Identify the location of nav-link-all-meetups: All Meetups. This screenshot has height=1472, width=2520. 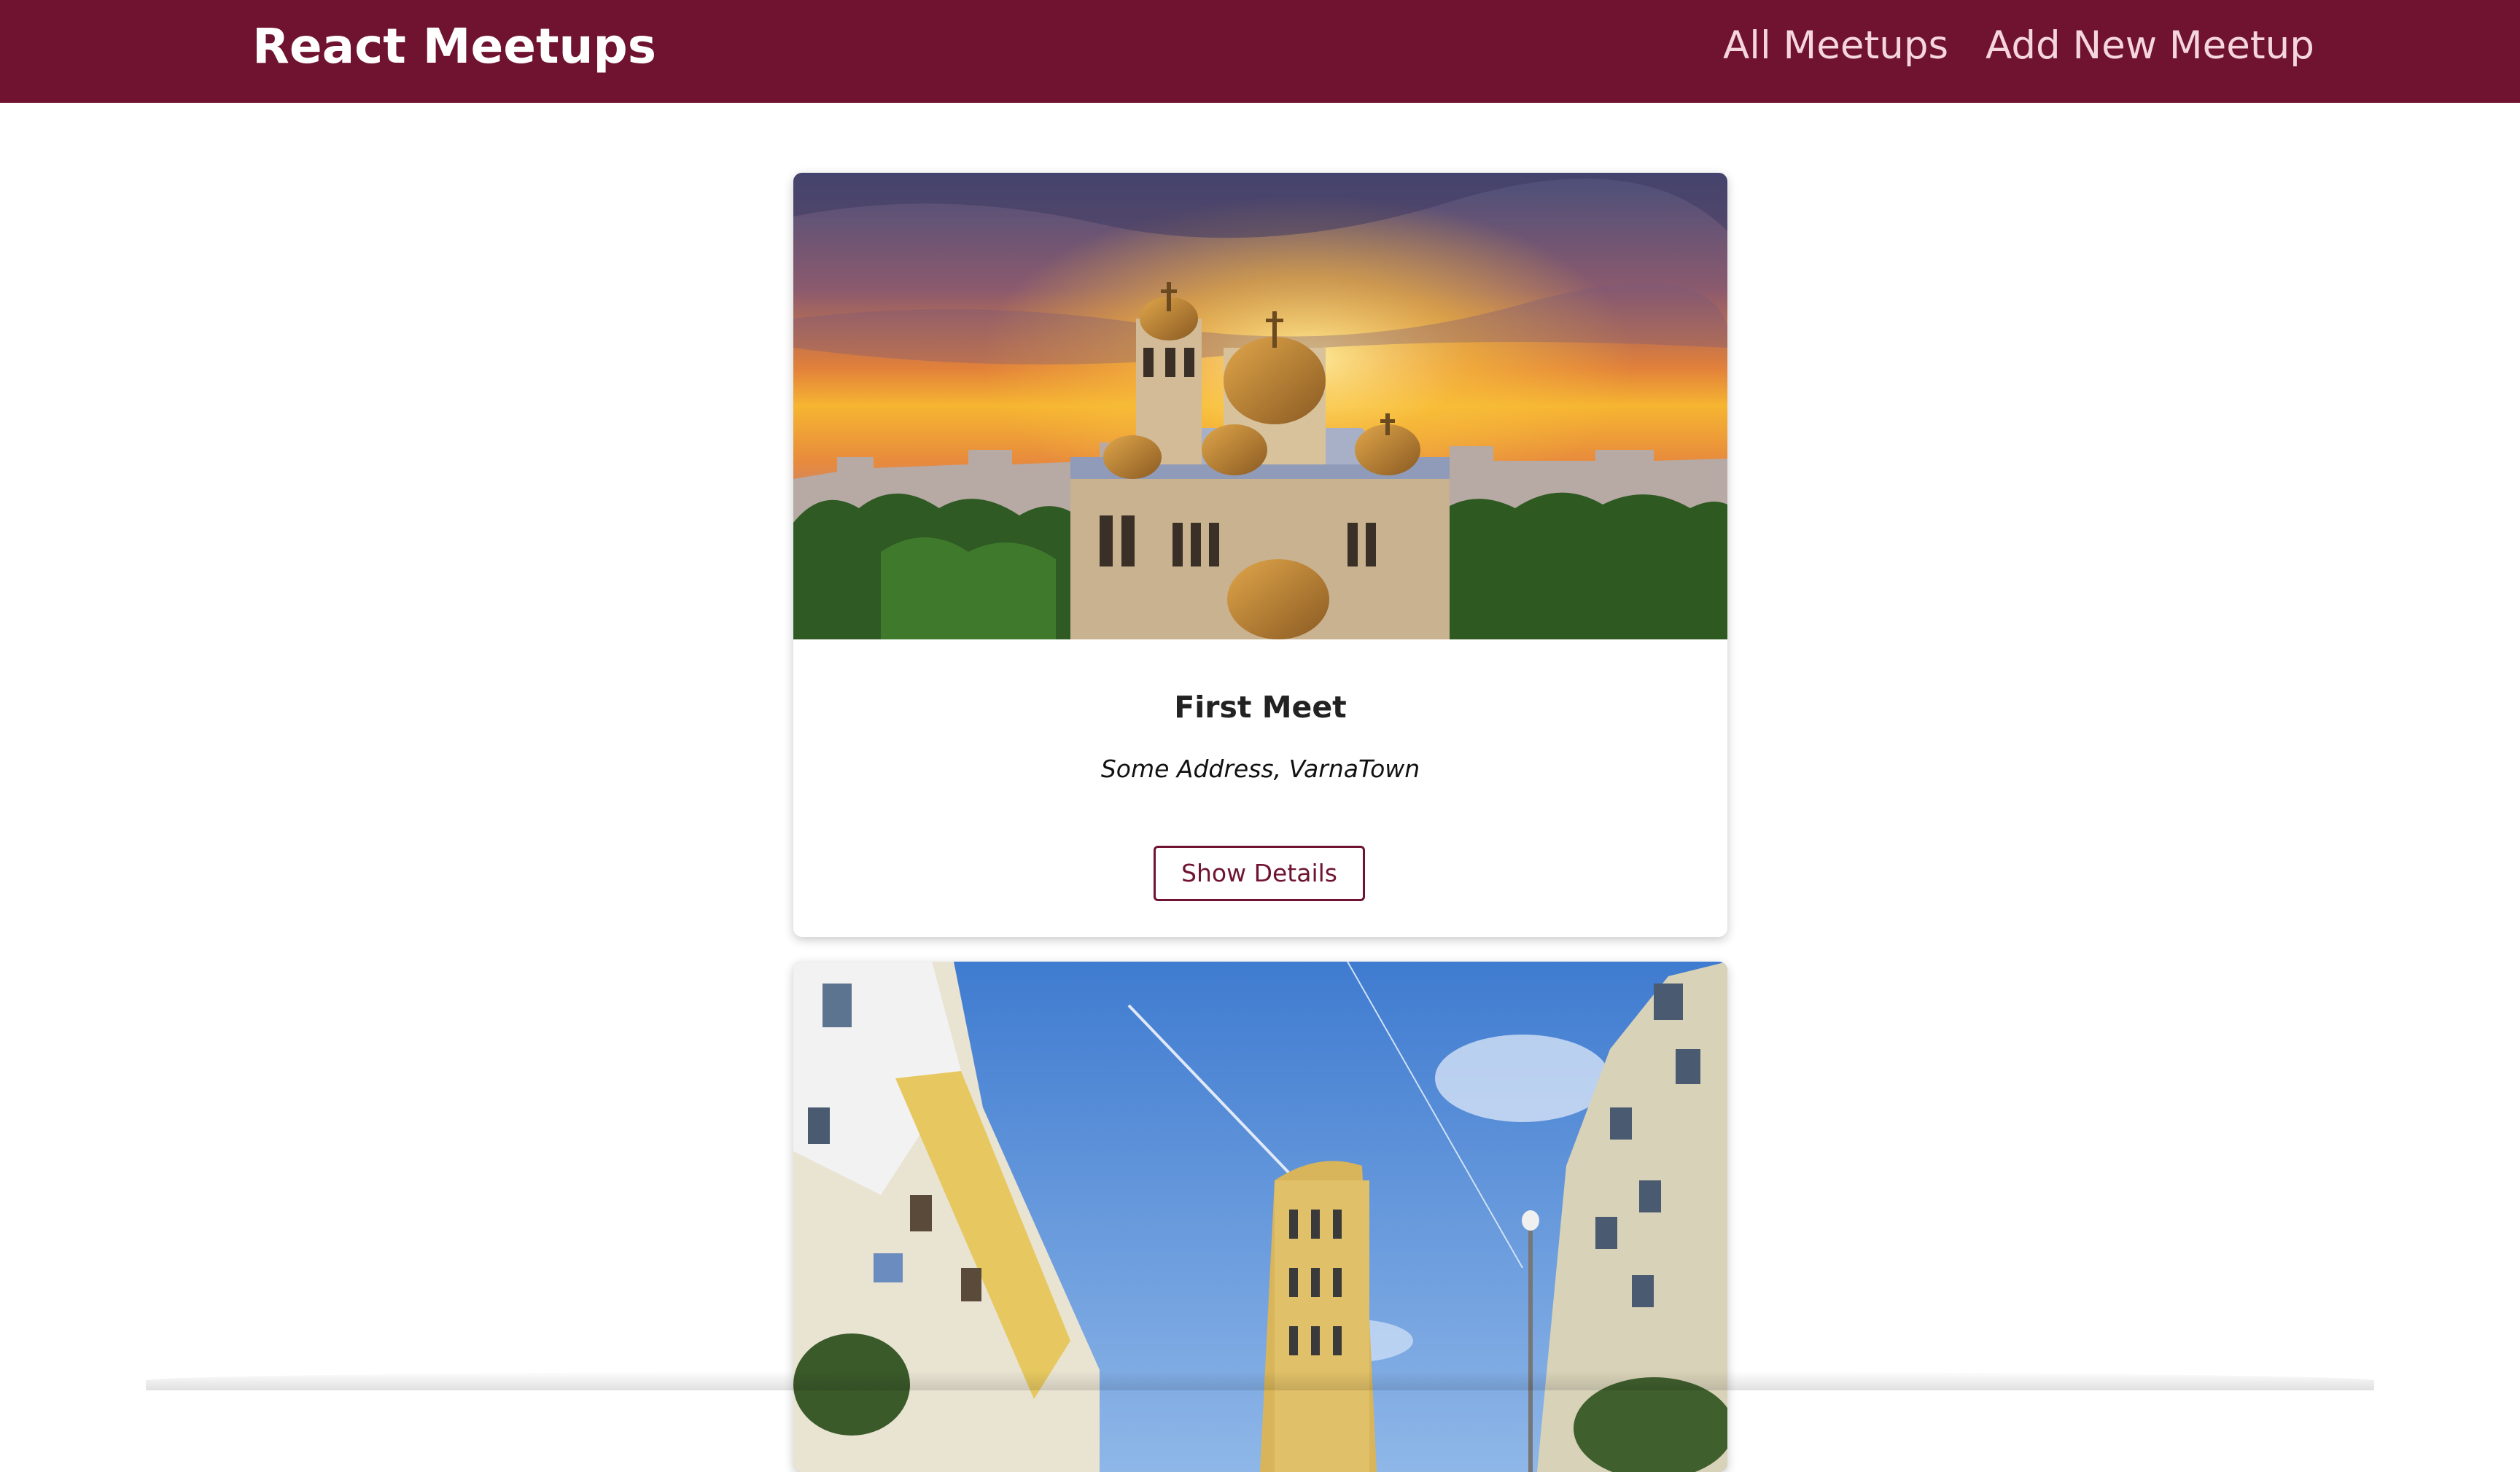
(1835, 46).